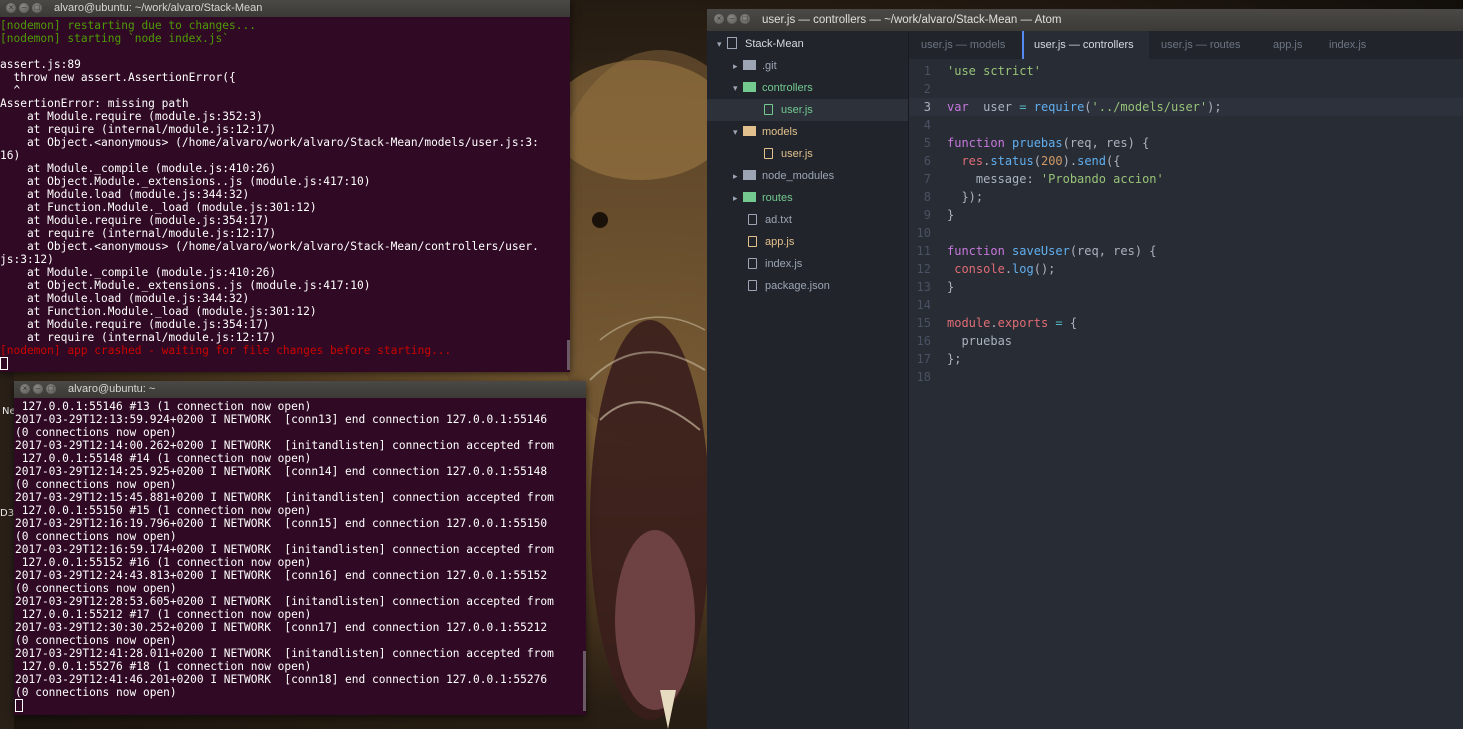 This screenshot has height=729, width=1463. What do you see at coordinates (1055, 107) in the screenshot?
I see `code-token: require` at bounding box center [1055, 107].